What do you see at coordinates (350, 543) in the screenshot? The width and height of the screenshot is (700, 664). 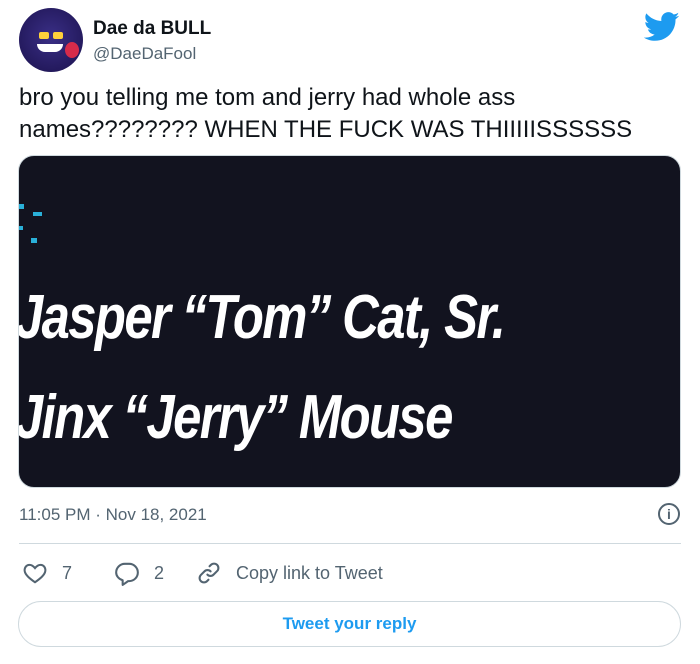 I see `divider` at bounding box center [350, 543].